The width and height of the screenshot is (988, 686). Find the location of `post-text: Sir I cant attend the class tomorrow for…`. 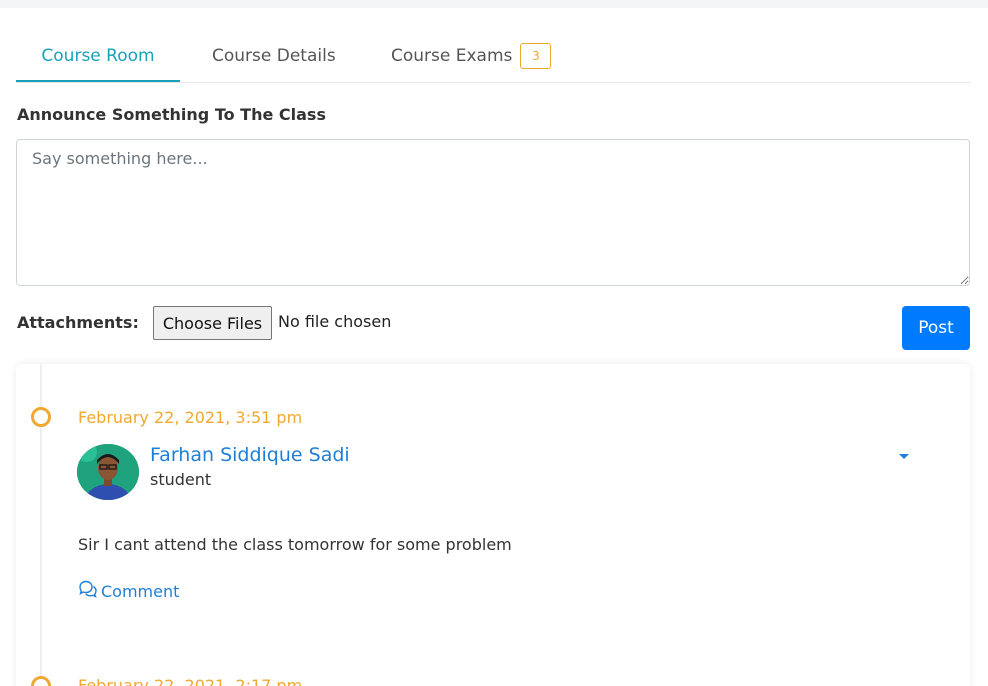

post-text: Sir I cant attend the class tomorrow for… is located at coordinates (295, 544).